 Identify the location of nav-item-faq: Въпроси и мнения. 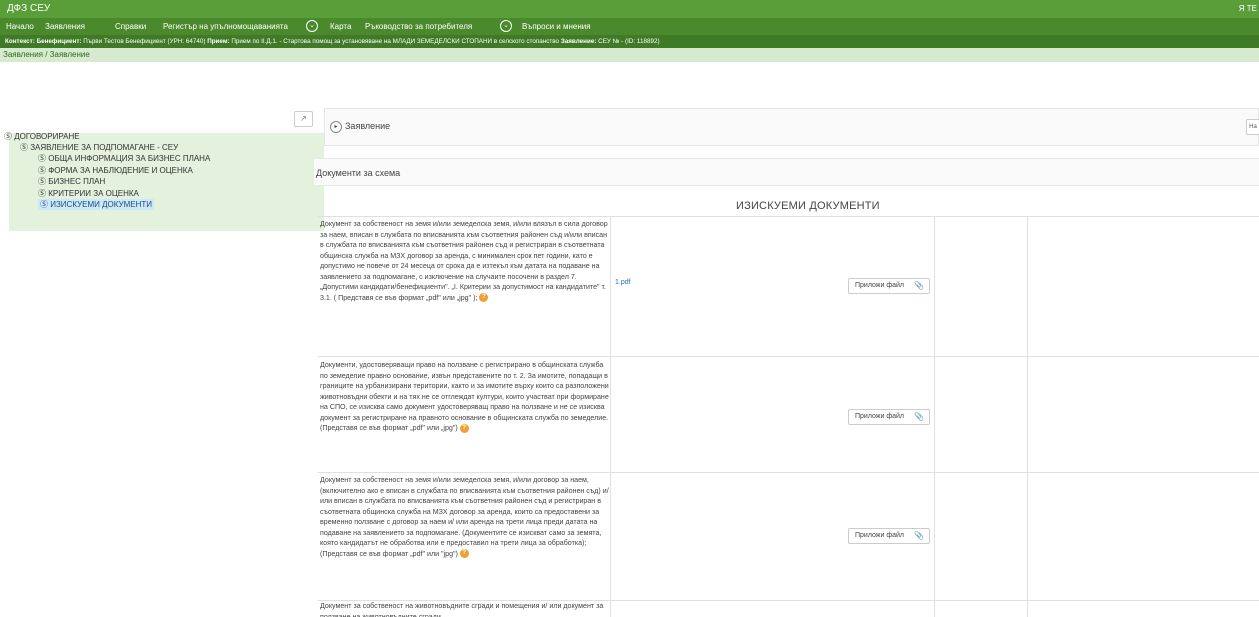
(556, 26).